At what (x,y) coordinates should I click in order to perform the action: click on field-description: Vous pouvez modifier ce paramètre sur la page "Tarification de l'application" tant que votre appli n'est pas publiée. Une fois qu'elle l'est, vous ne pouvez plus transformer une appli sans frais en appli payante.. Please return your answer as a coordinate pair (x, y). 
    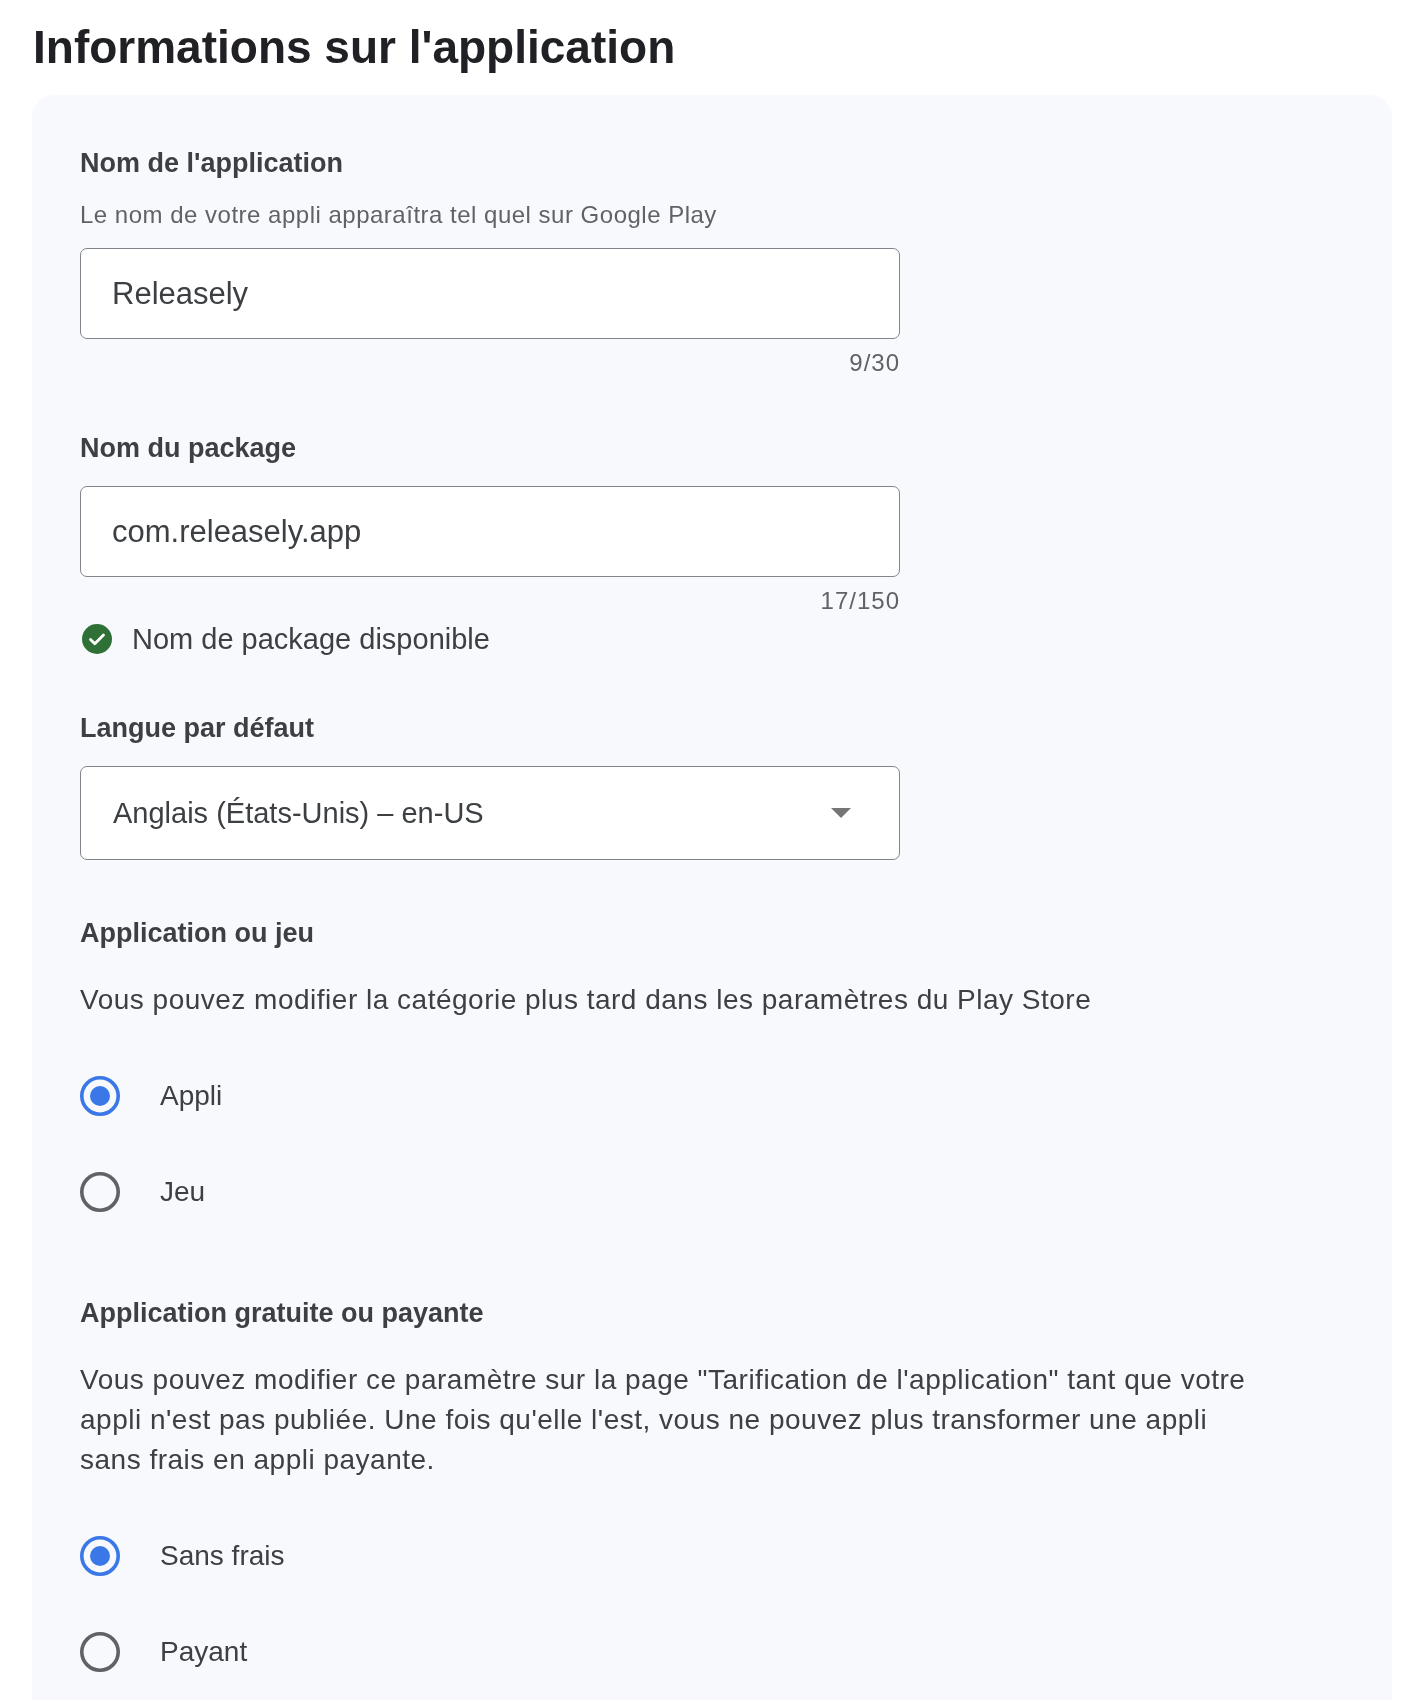
    Looking at the image, I should click on (663, 1420).